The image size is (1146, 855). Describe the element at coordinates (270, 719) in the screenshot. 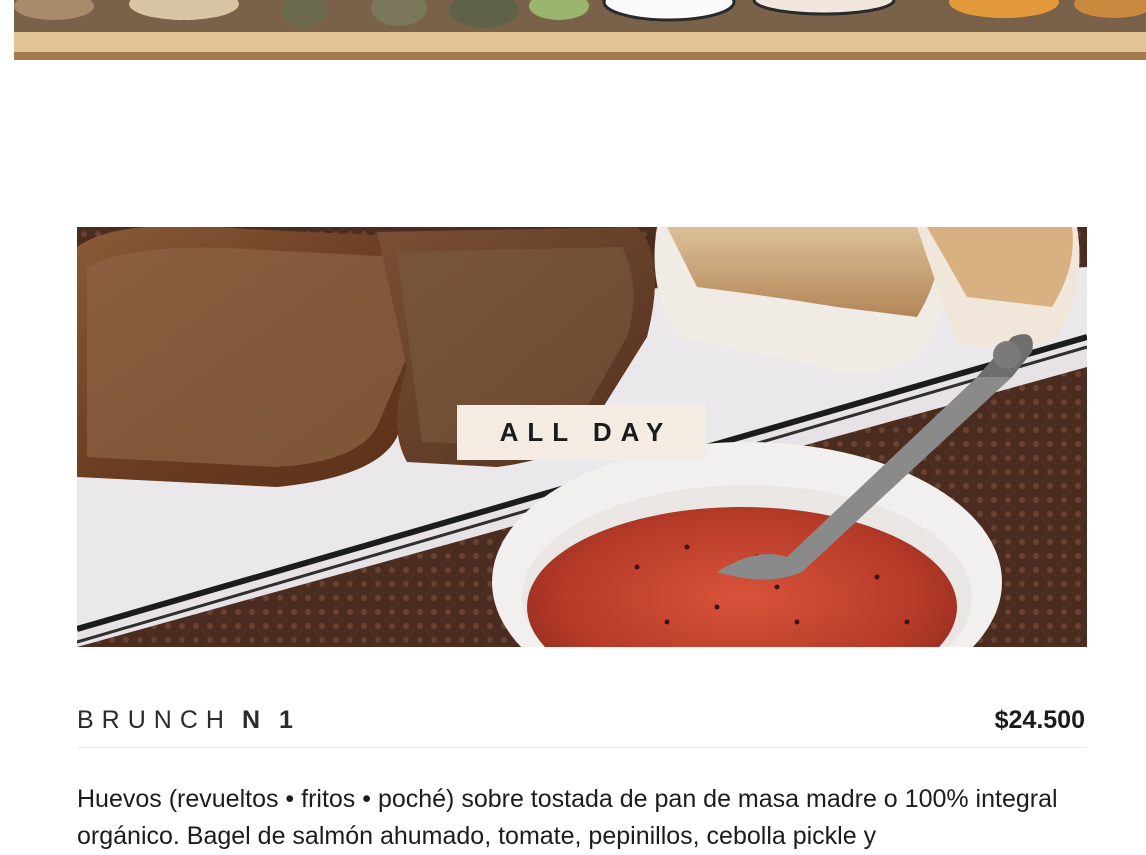

I see `menu-item-number: N 1` at that location.